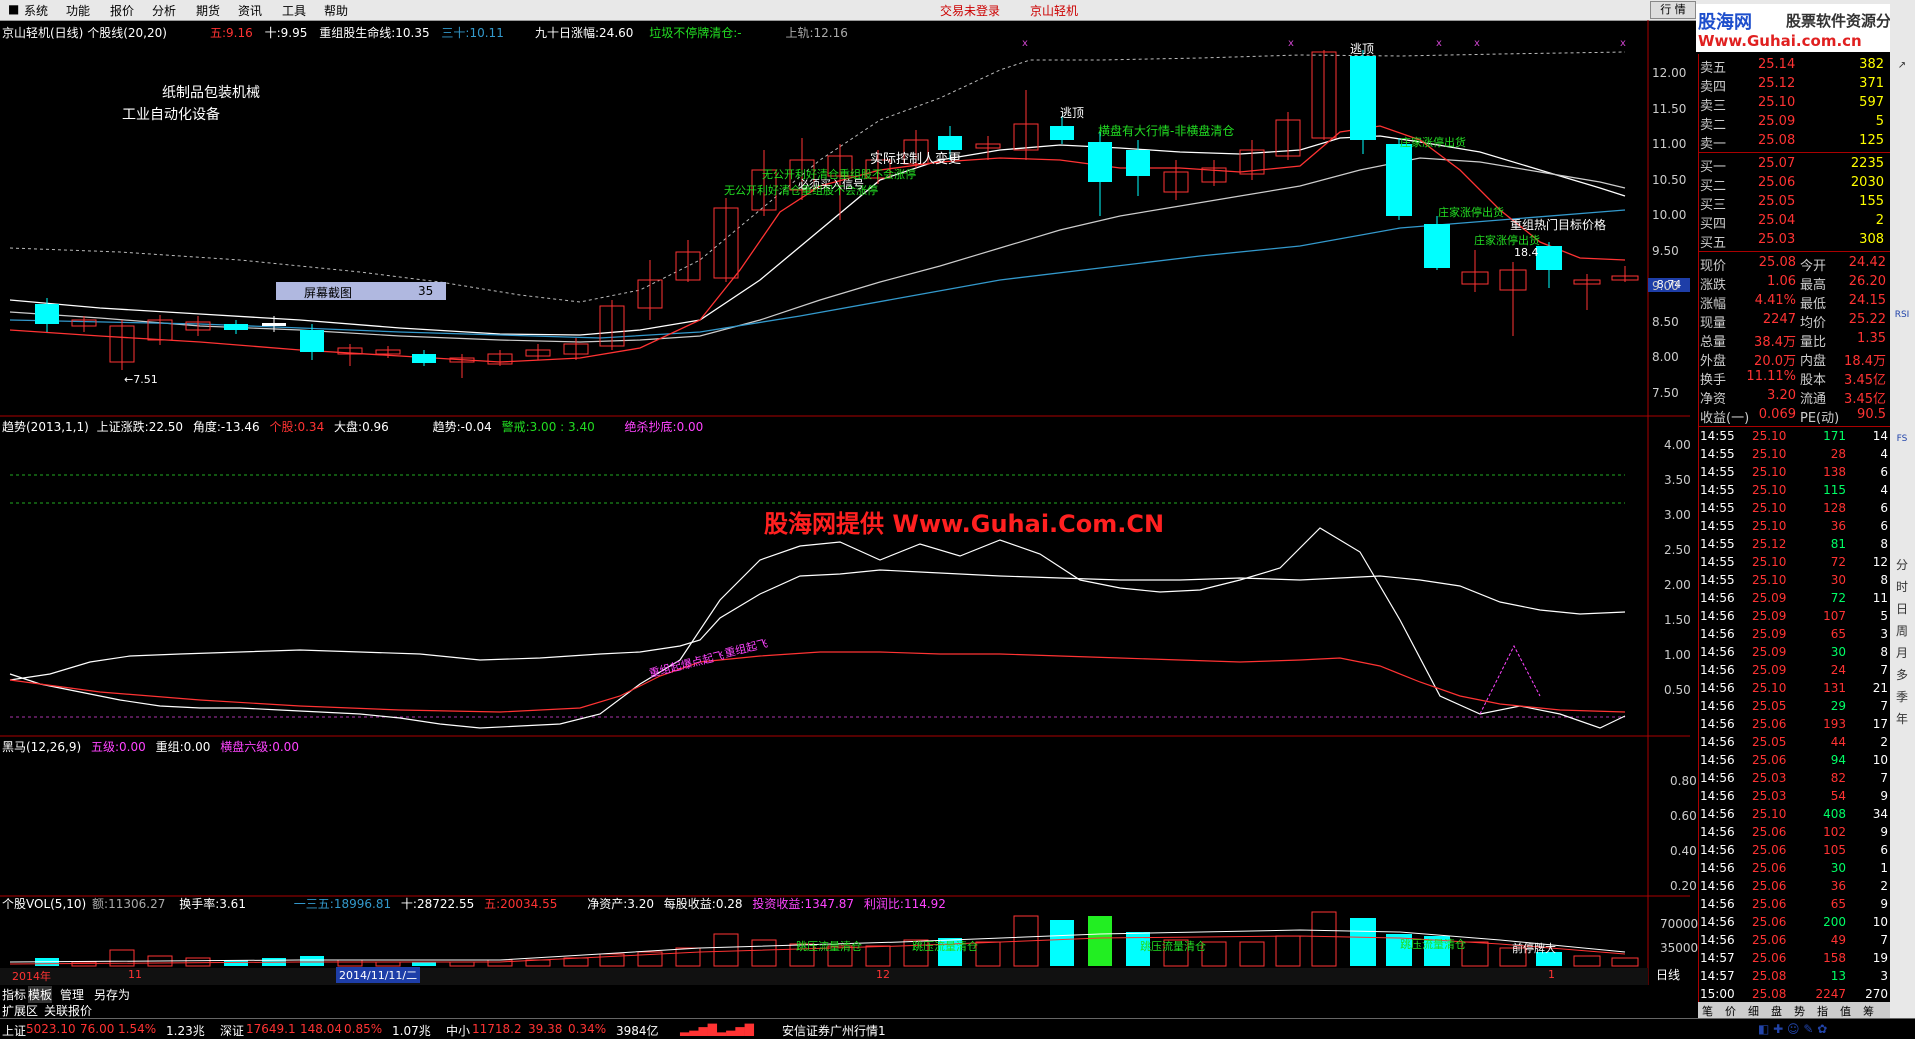 The image size is (1915, 1039). I want to click on main-chart-header: 京山轻机(日线) 个股线(20,20), so click(84, 32).